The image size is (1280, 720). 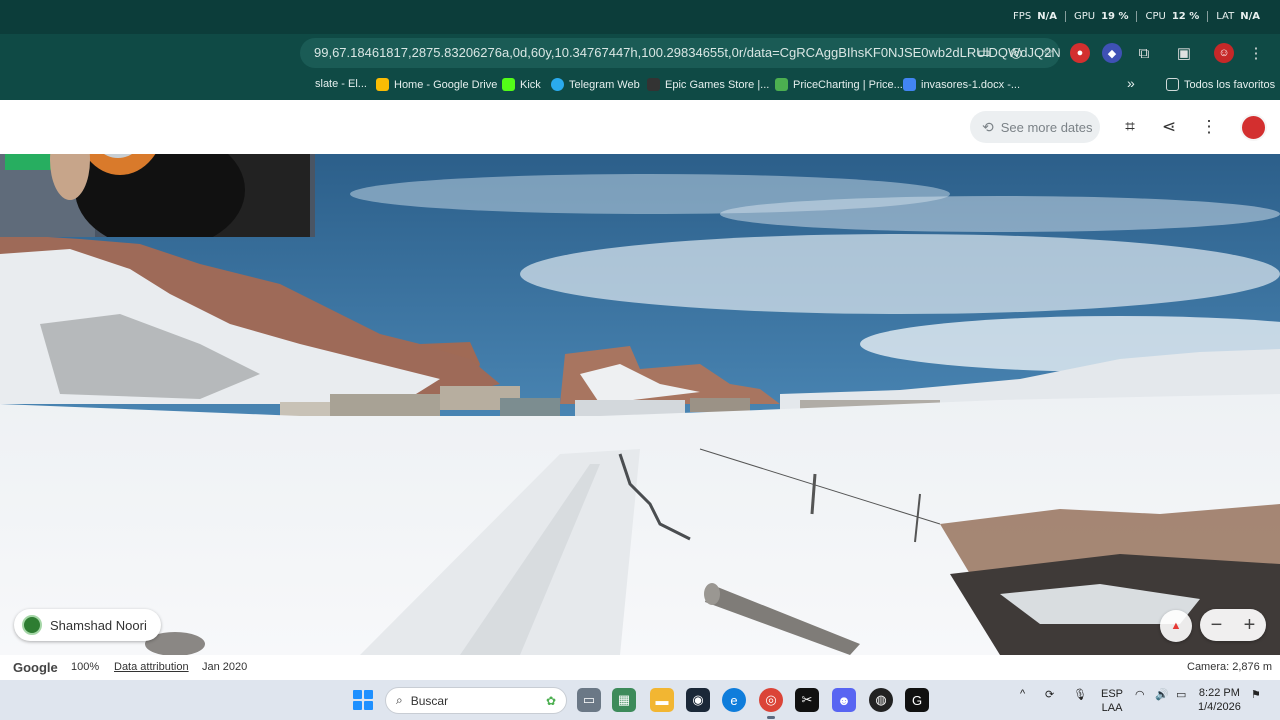 What do you see at coordinates (1219, 707) in the screenshot?
I see `clock-date: 1/4/2026` at bounding box center [1219, 707].